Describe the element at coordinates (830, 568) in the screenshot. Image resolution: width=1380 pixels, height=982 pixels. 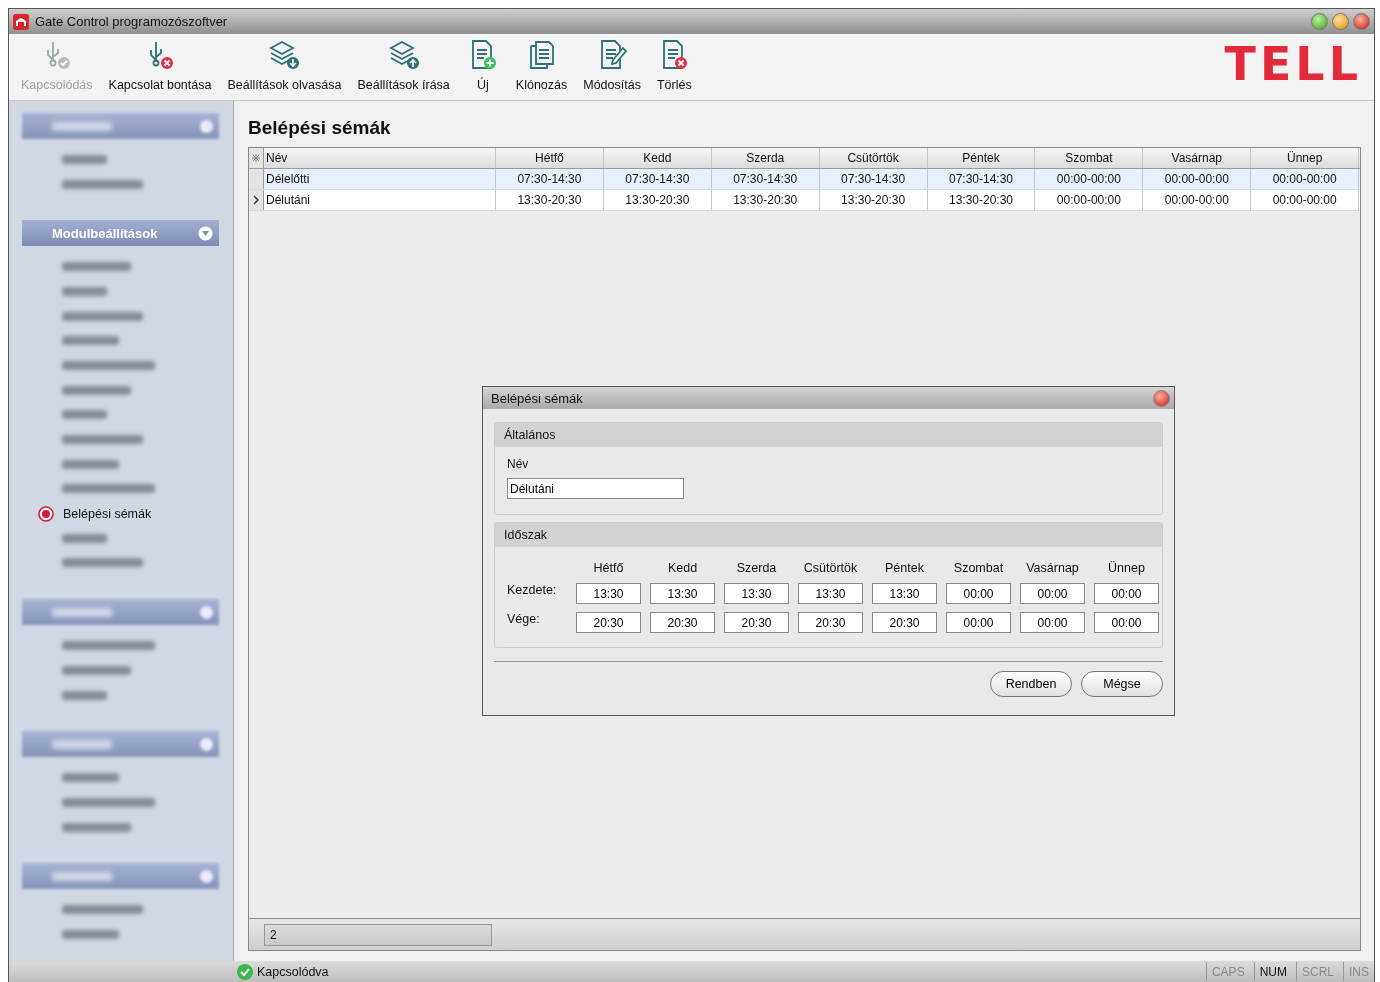
I see `day-label: Csütörtök` at that location.